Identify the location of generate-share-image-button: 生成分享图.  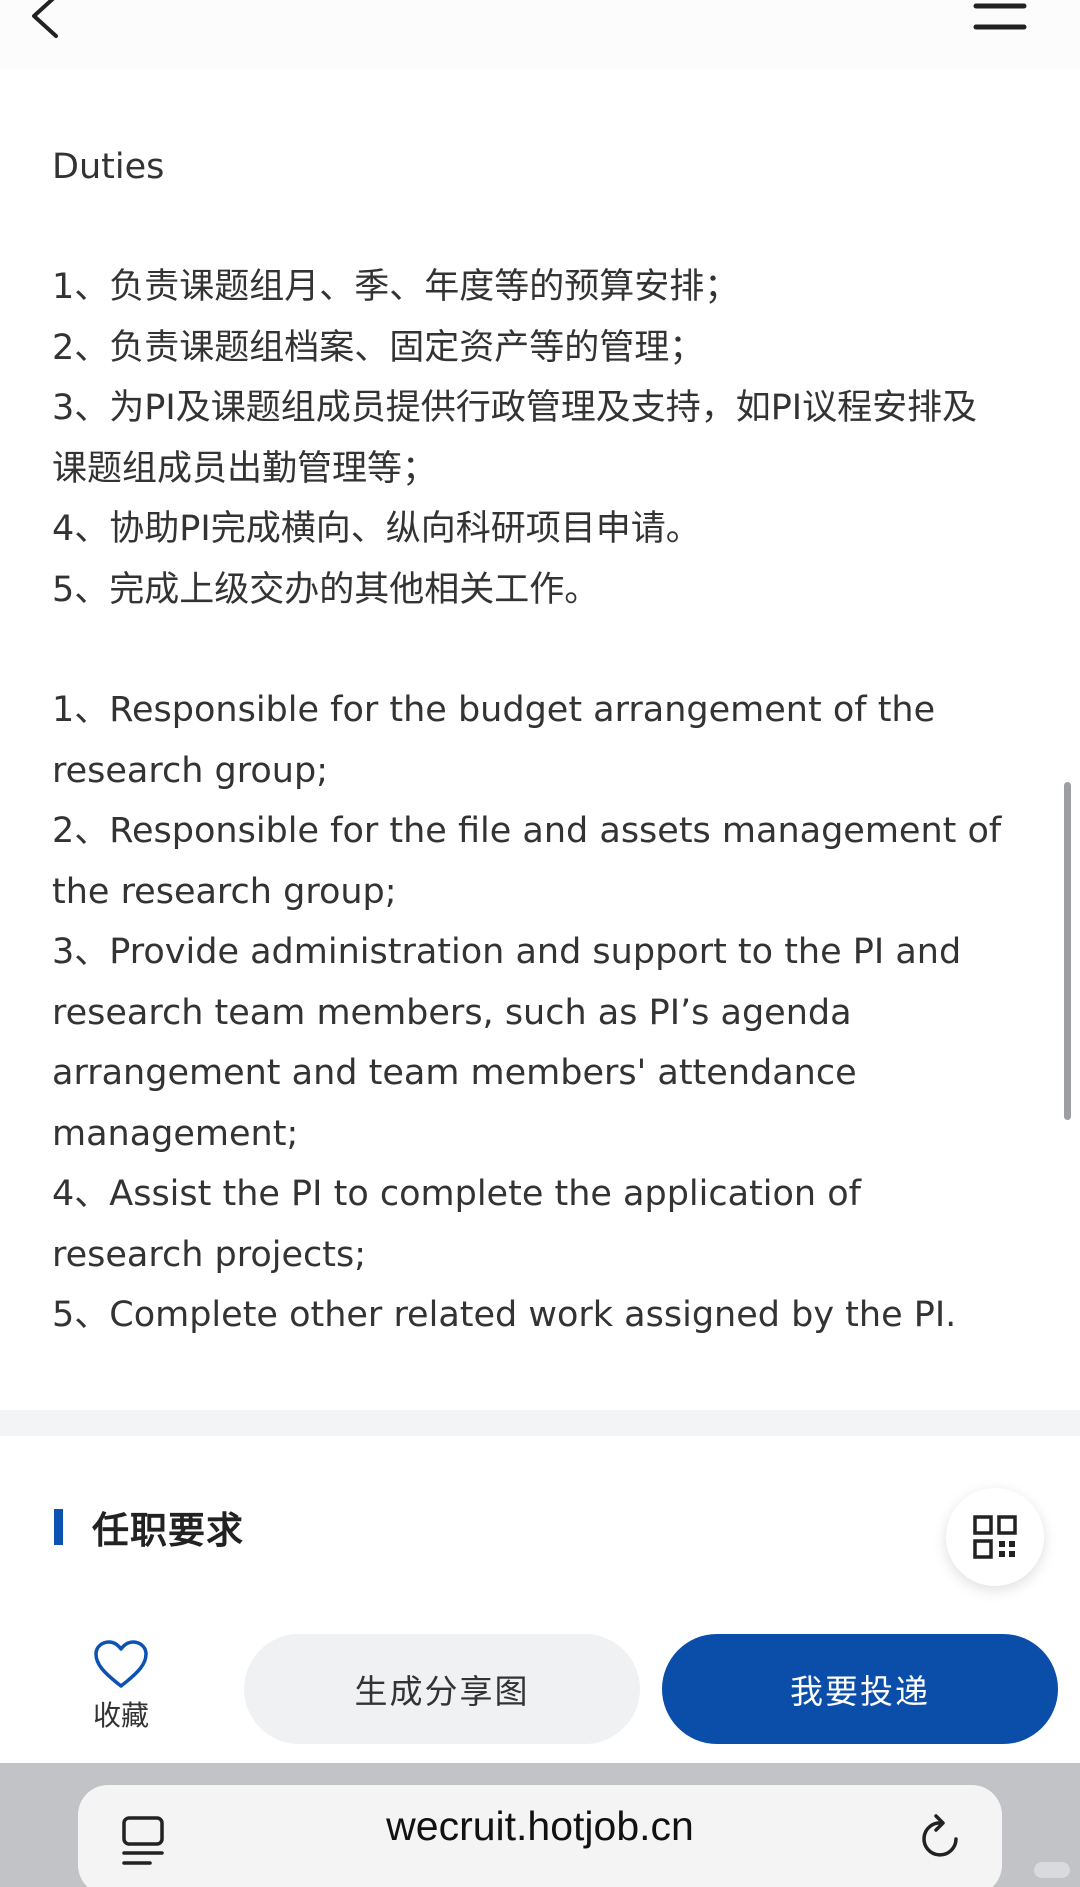
(442, 1689).